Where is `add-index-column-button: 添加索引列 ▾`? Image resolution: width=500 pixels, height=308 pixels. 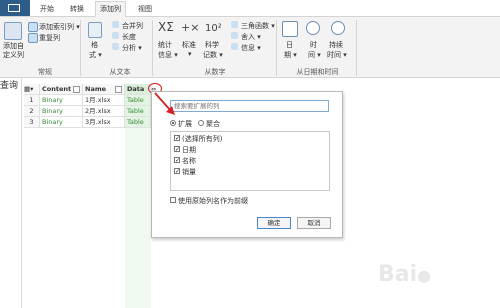
add-index-column-button: 添加索引列 ▾ is located at coordinates (59, 27).